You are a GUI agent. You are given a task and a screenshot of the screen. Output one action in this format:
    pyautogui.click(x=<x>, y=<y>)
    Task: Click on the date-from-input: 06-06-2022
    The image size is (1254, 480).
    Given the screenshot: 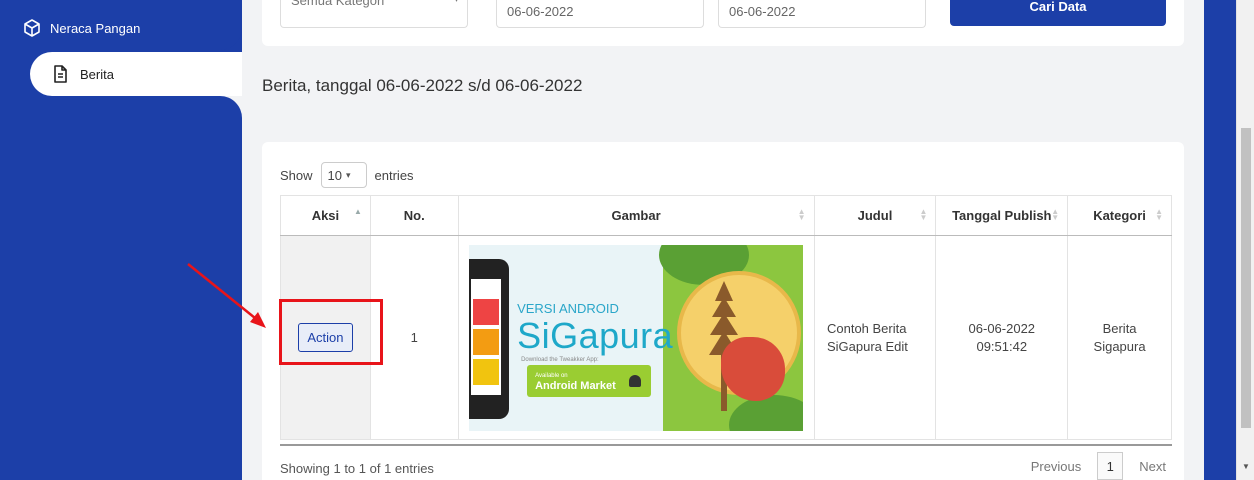 What is the action you would take?
    pyautogui.click(x=600, y=14)
    